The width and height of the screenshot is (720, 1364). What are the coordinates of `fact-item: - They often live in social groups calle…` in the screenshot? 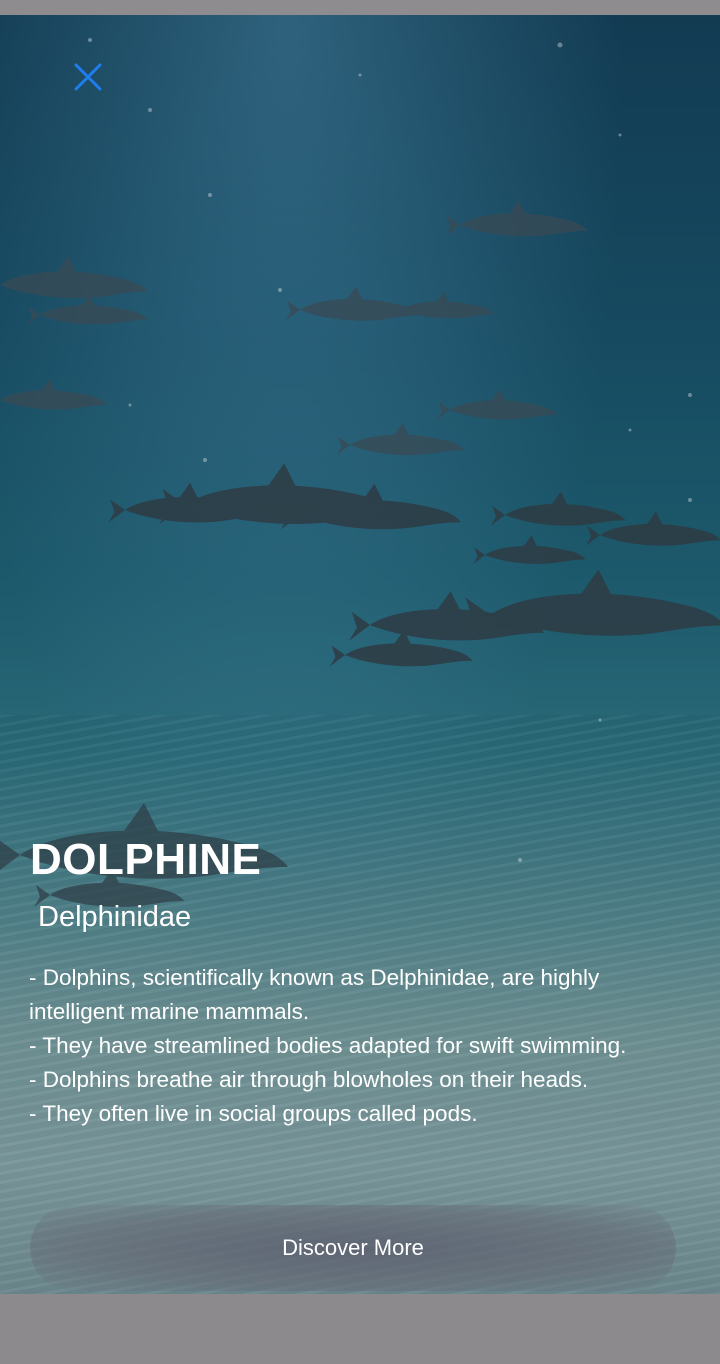 It's located at (253, 1113).